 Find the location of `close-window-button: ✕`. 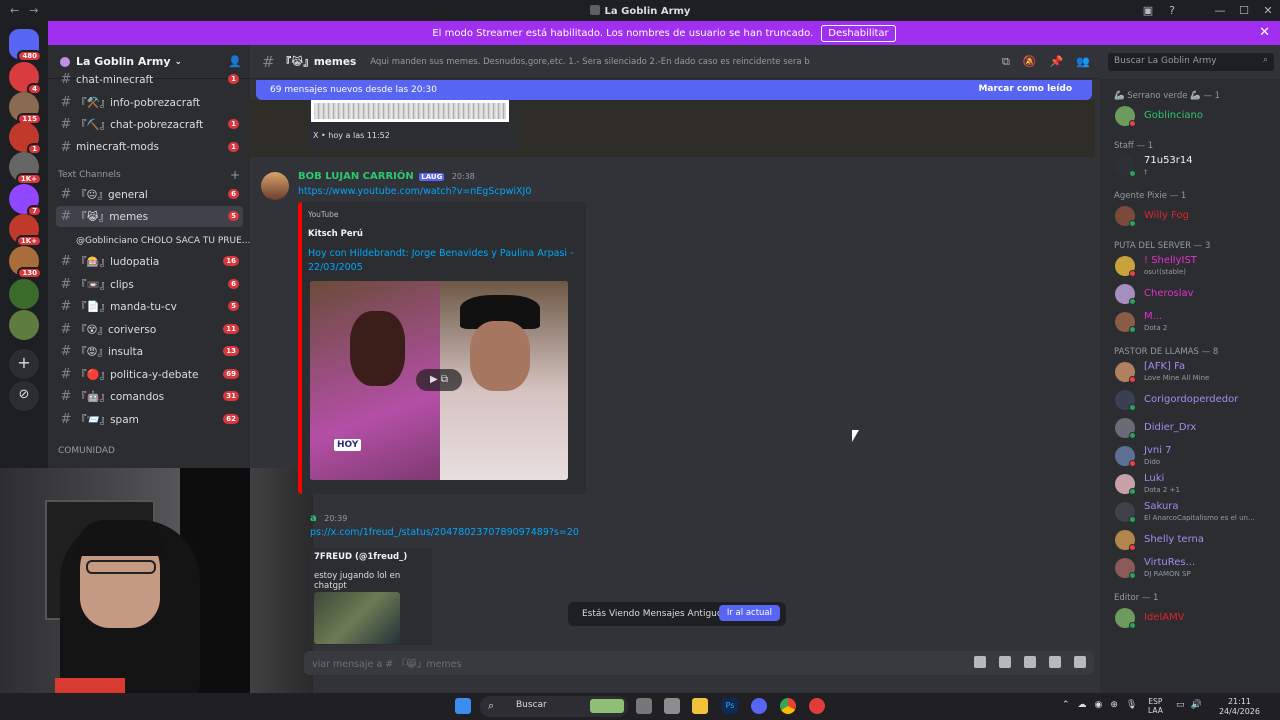

close-window-button: ✕ is located at coordinates (1268, 10).